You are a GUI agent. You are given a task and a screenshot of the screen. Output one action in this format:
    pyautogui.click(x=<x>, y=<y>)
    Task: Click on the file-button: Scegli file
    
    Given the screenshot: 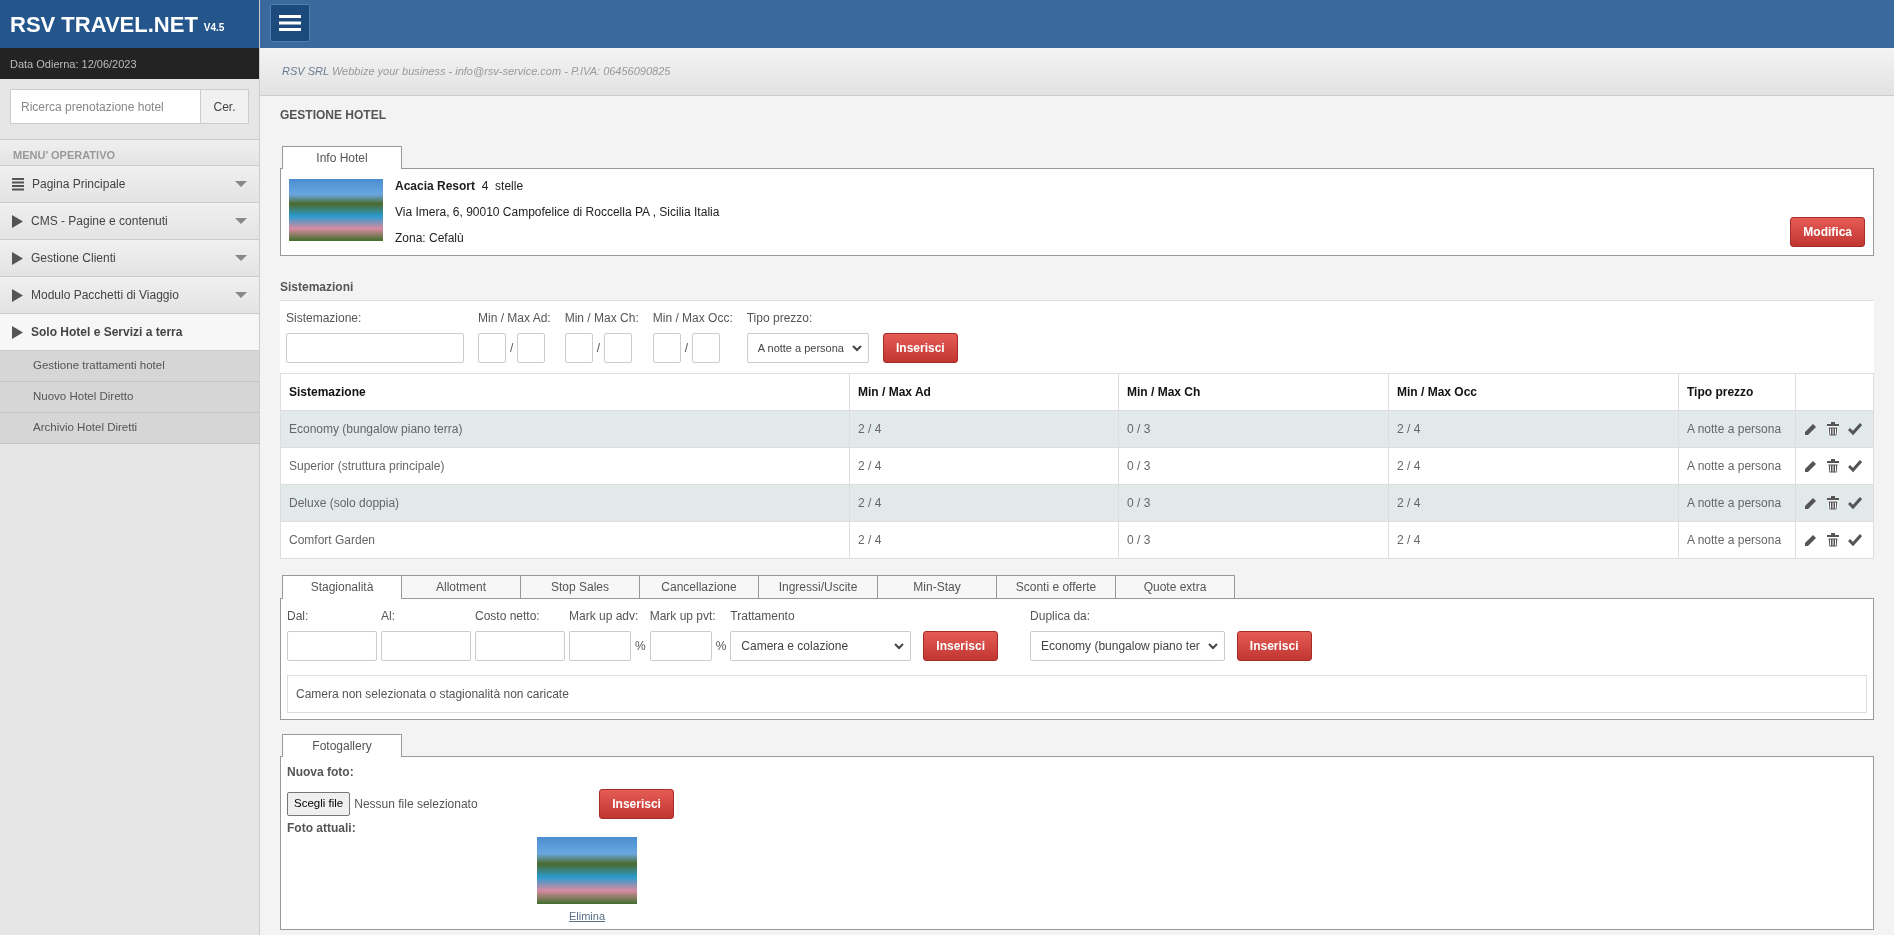 What is the action you would take?
    pyautogui.click(x=319, y=804)
    